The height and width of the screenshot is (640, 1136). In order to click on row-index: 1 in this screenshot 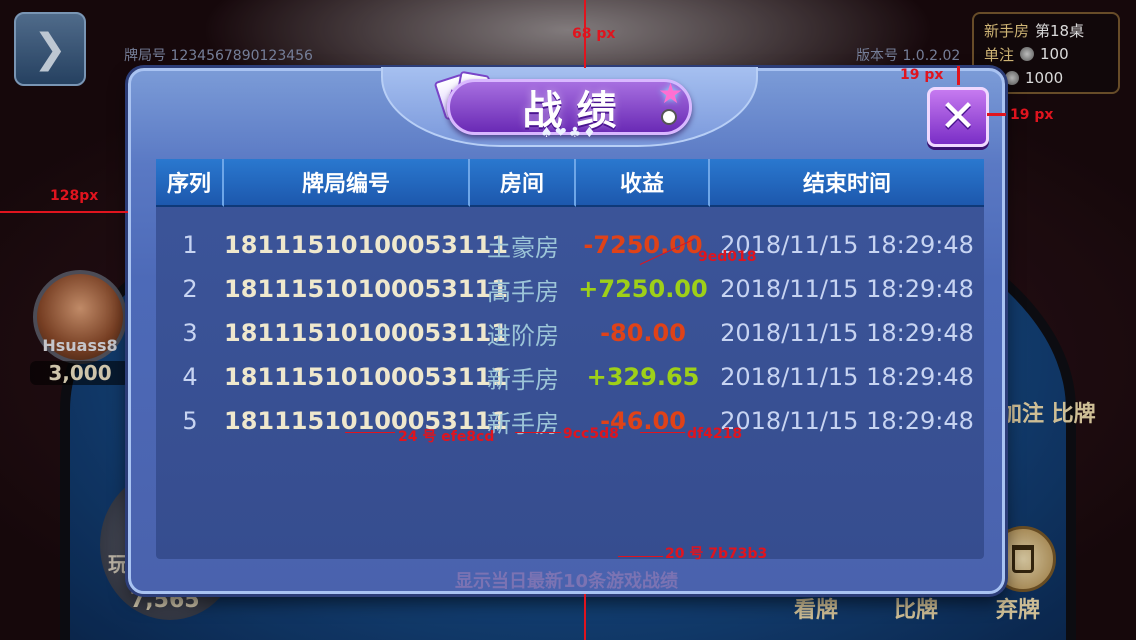, I will do `click(190, 245)`.